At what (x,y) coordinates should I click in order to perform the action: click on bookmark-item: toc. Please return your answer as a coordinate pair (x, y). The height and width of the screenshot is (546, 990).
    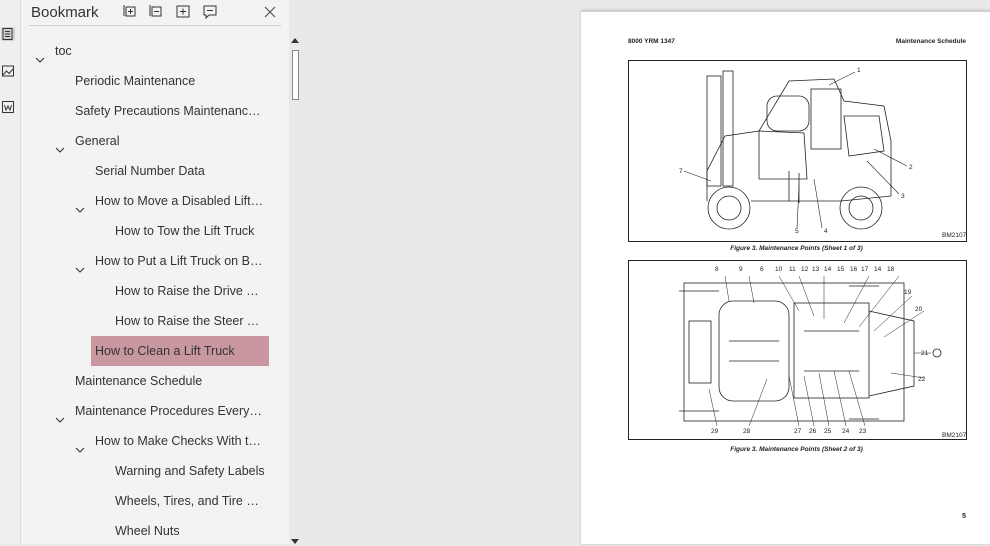
    Looking at the image, I should click on (145, 51).